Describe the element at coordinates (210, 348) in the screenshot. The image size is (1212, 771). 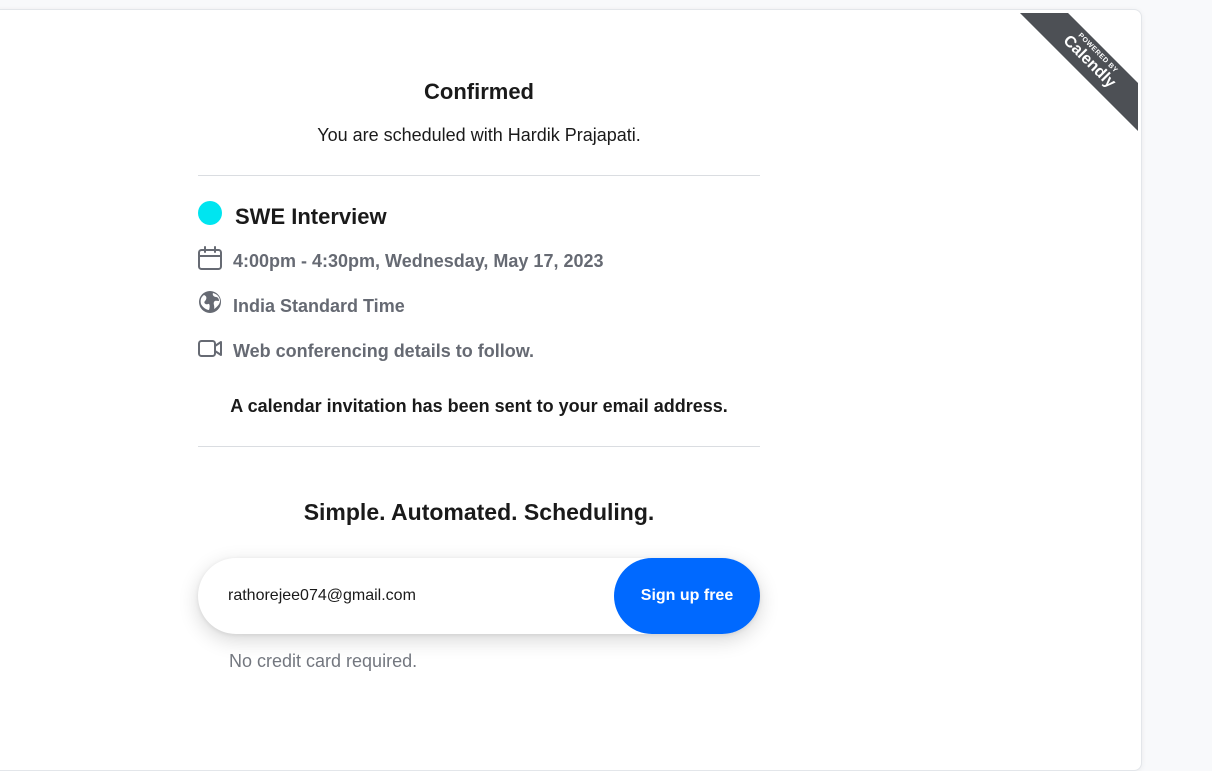
I see `video-camera-icon` at that location.